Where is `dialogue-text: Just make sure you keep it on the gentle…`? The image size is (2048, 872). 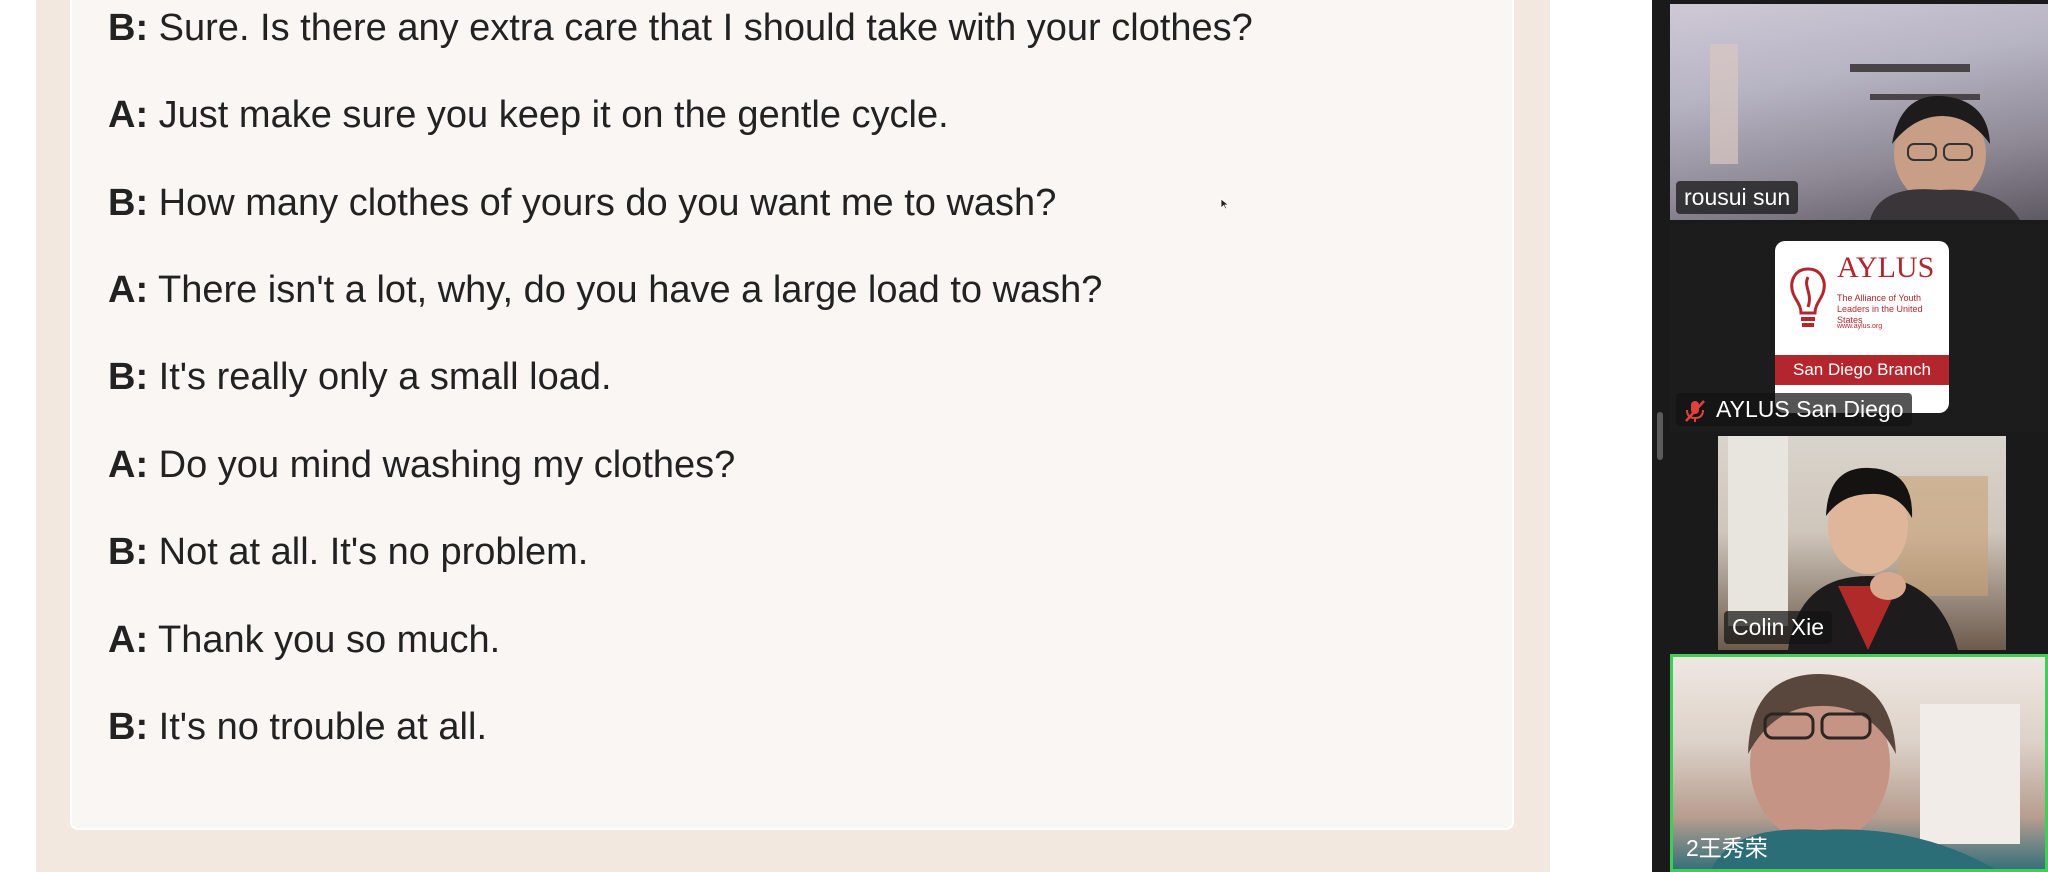 dialogue-text: Just make sure you keep it on the gentle… is located at coordinates (553, 115).